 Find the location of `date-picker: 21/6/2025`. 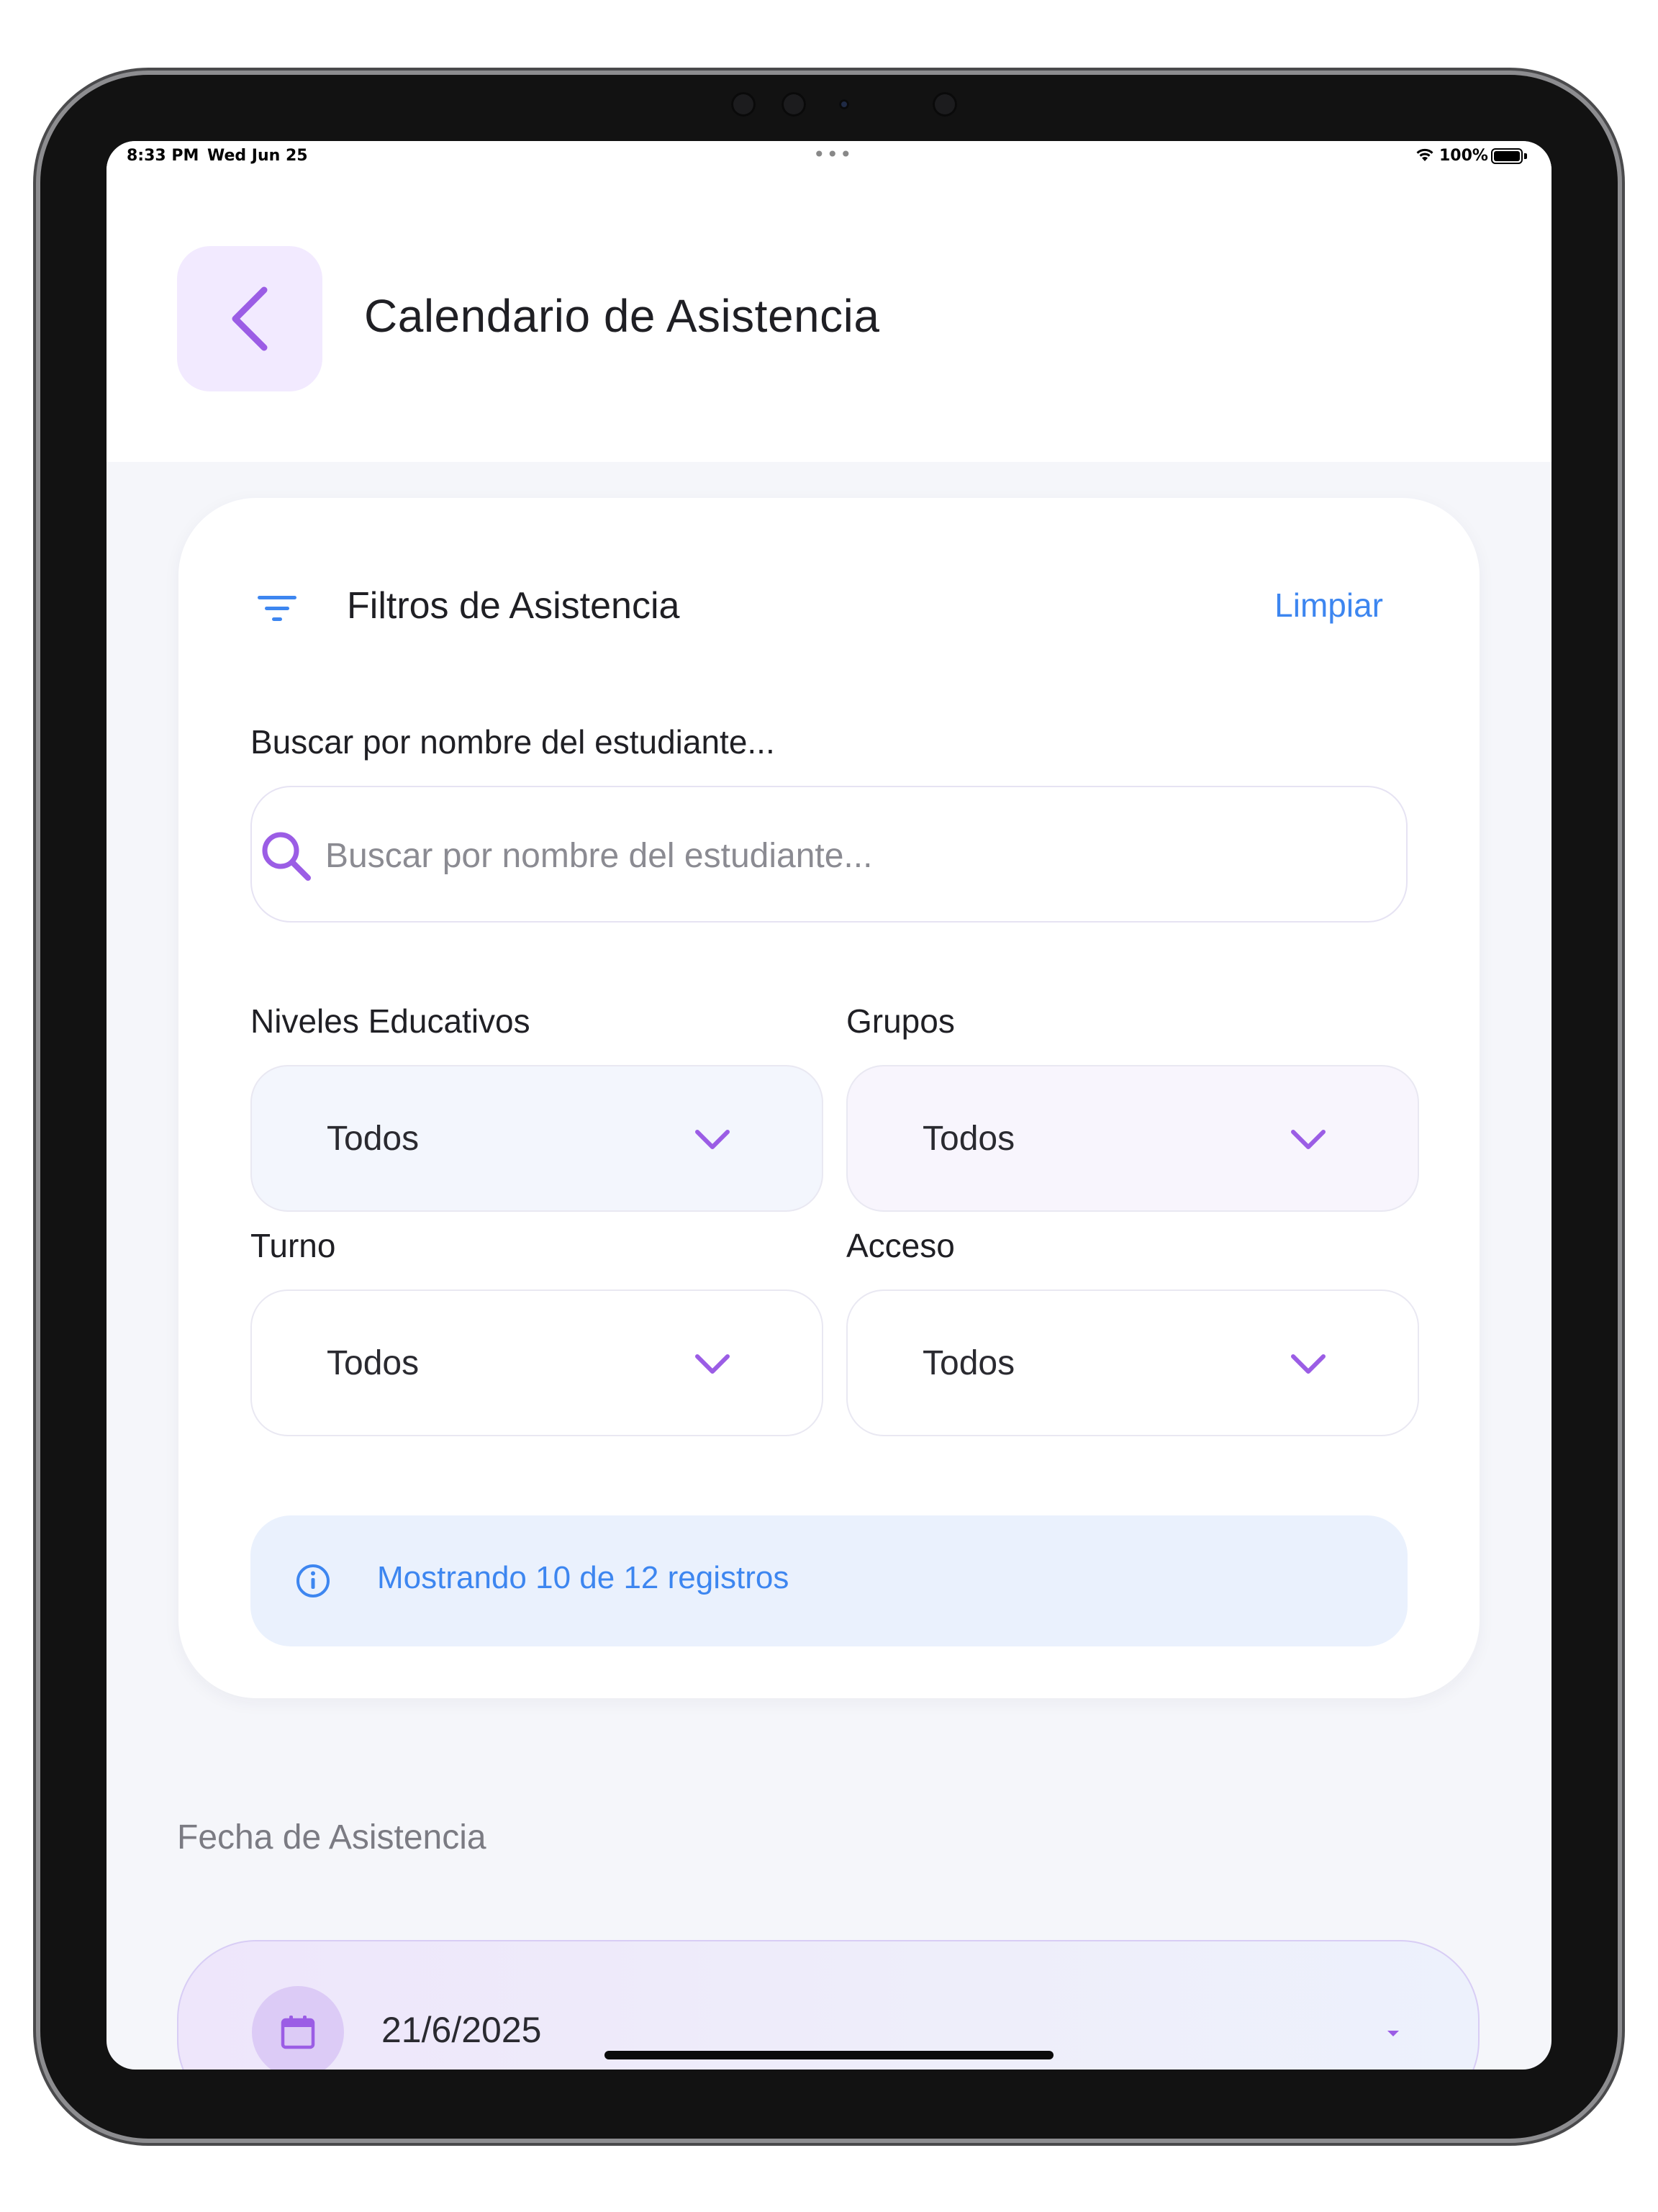

date-picker: 21/6/2025 is located at coordinates (829, 2005).